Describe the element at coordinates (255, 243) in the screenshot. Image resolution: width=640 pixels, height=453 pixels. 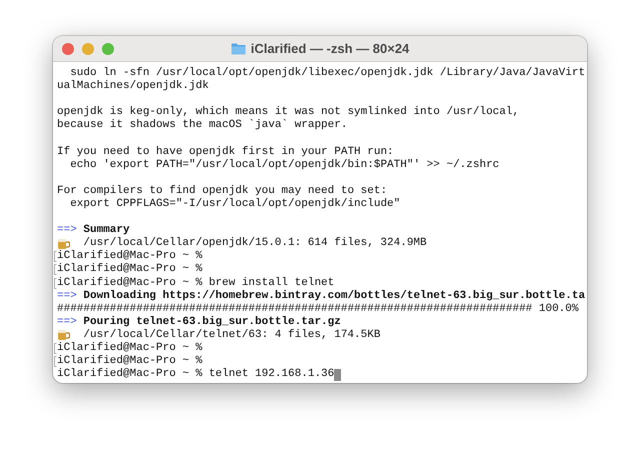
I see `output-text: /usr/local/Cellar/openjdk/15.0.1: 614 files, 324.9MB` at that location.